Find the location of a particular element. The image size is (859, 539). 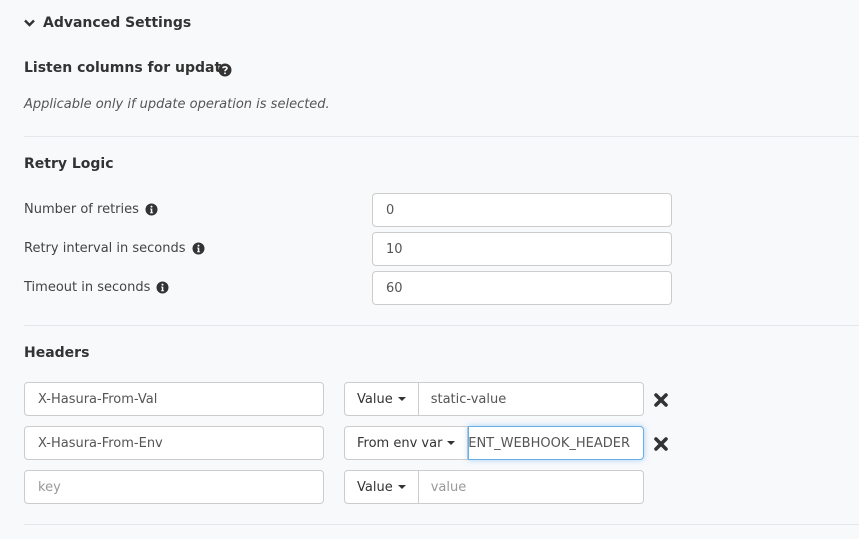

header-type-dropdown: From env var is located at coordinates (406, 443).